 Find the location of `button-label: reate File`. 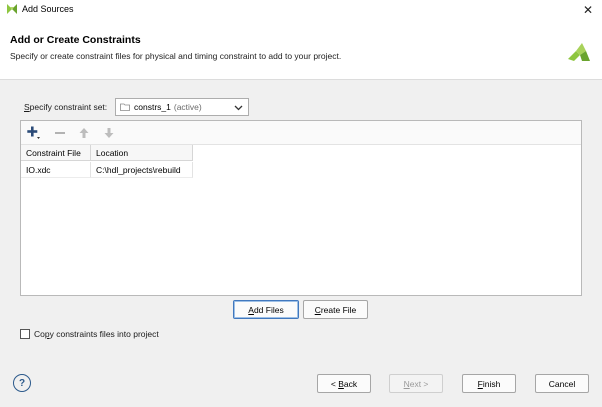

button-label: reate File is located at coordinates (338, 309).